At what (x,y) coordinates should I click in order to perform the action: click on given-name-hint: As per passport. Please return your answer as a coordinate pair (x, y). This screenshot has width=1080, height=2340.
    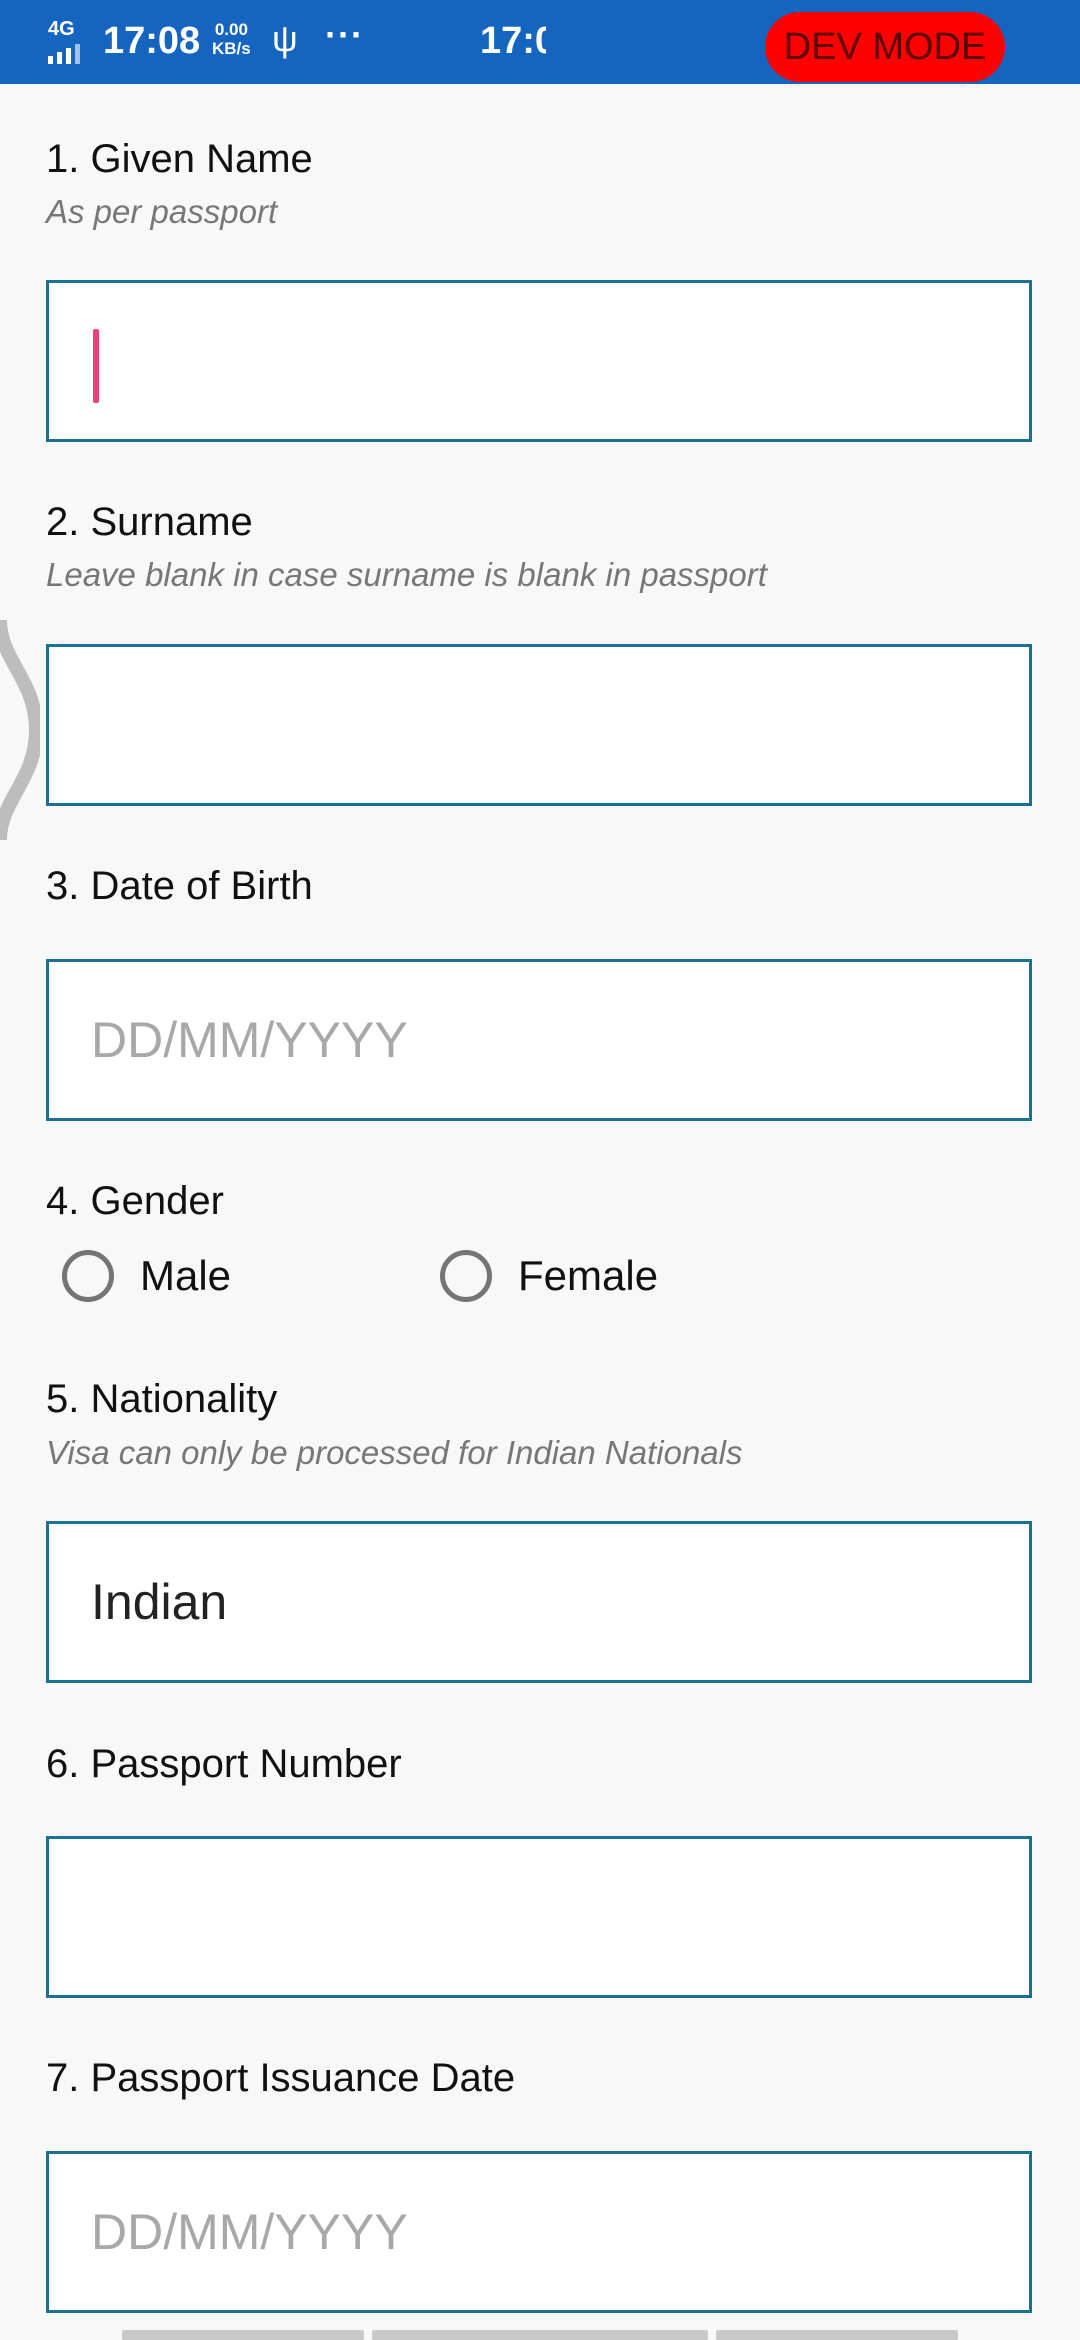
    Looking at the image, I should click on (162, 211).